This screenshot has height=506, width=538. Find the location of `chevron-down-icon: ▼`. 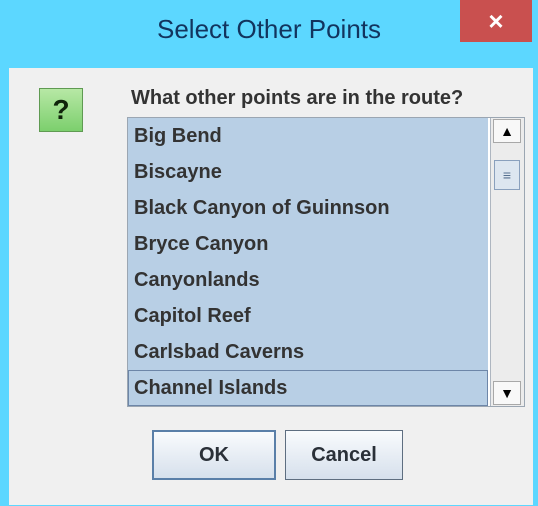

chevron-down-icon: ▼ is located at coordinates (507, 393).